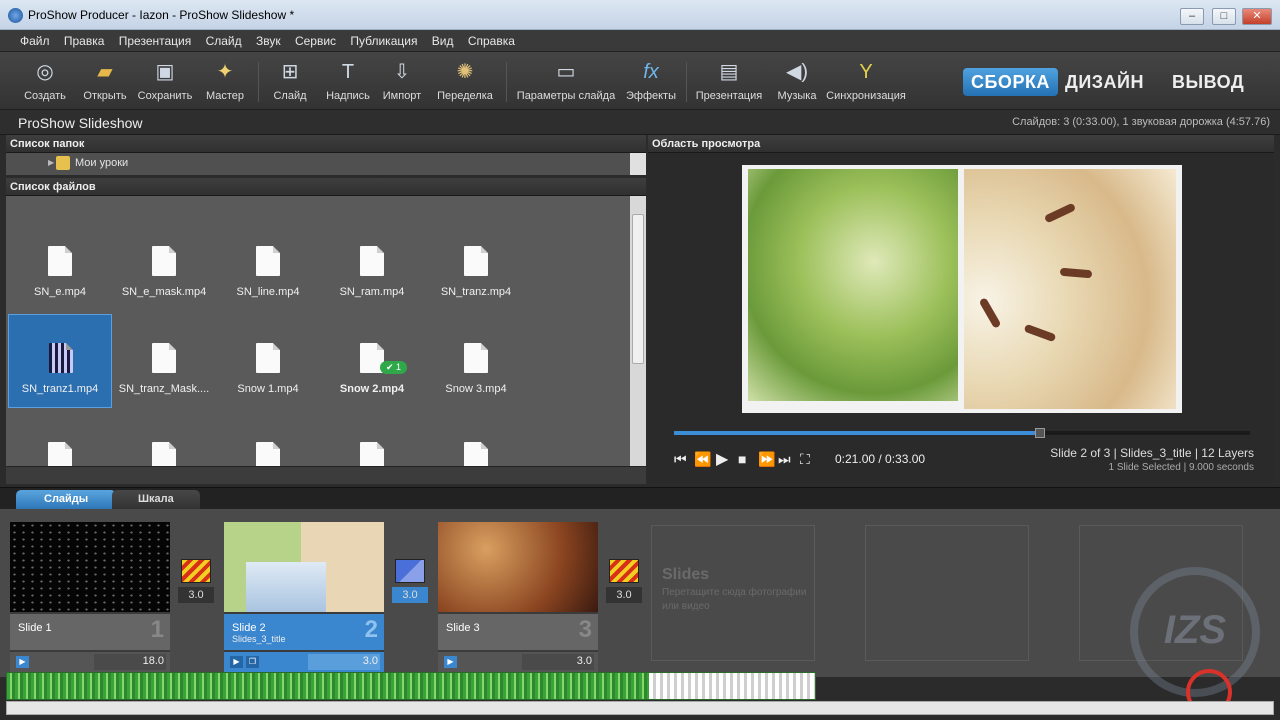  I want to click on slide-card: Slide 1 1 ▶ 18.0, so click(90, 597).